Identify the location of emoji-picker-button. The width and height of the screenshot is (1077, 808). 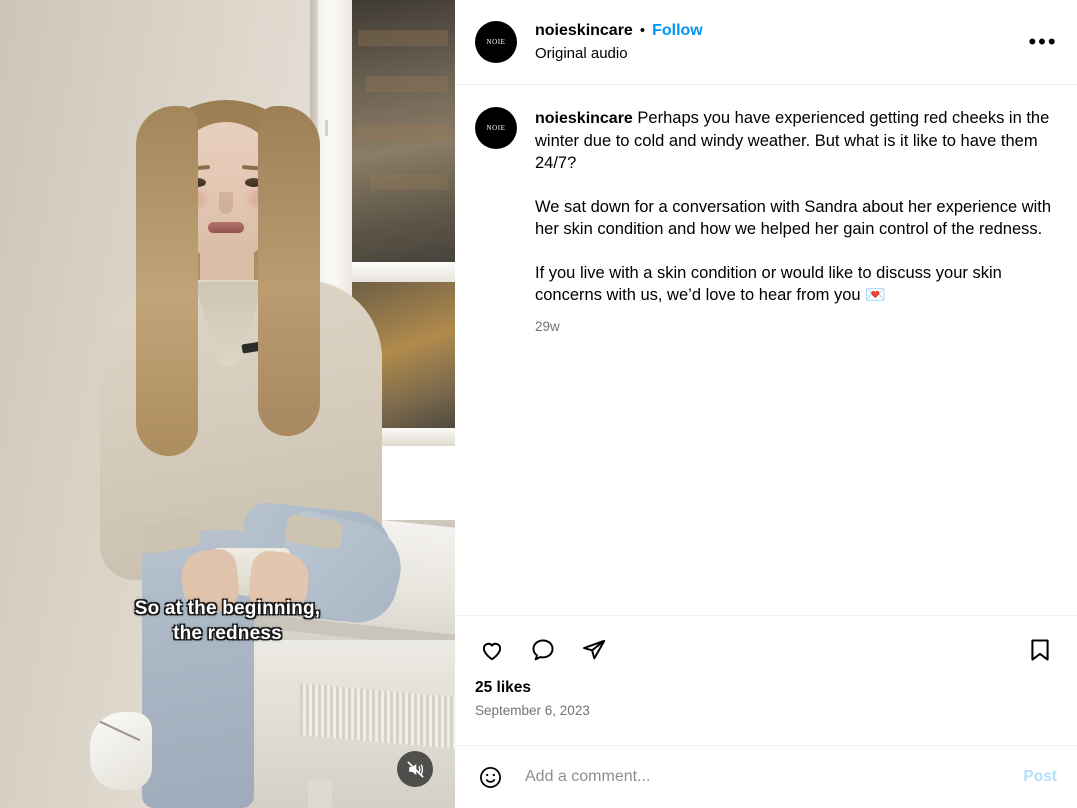
(490, 777).